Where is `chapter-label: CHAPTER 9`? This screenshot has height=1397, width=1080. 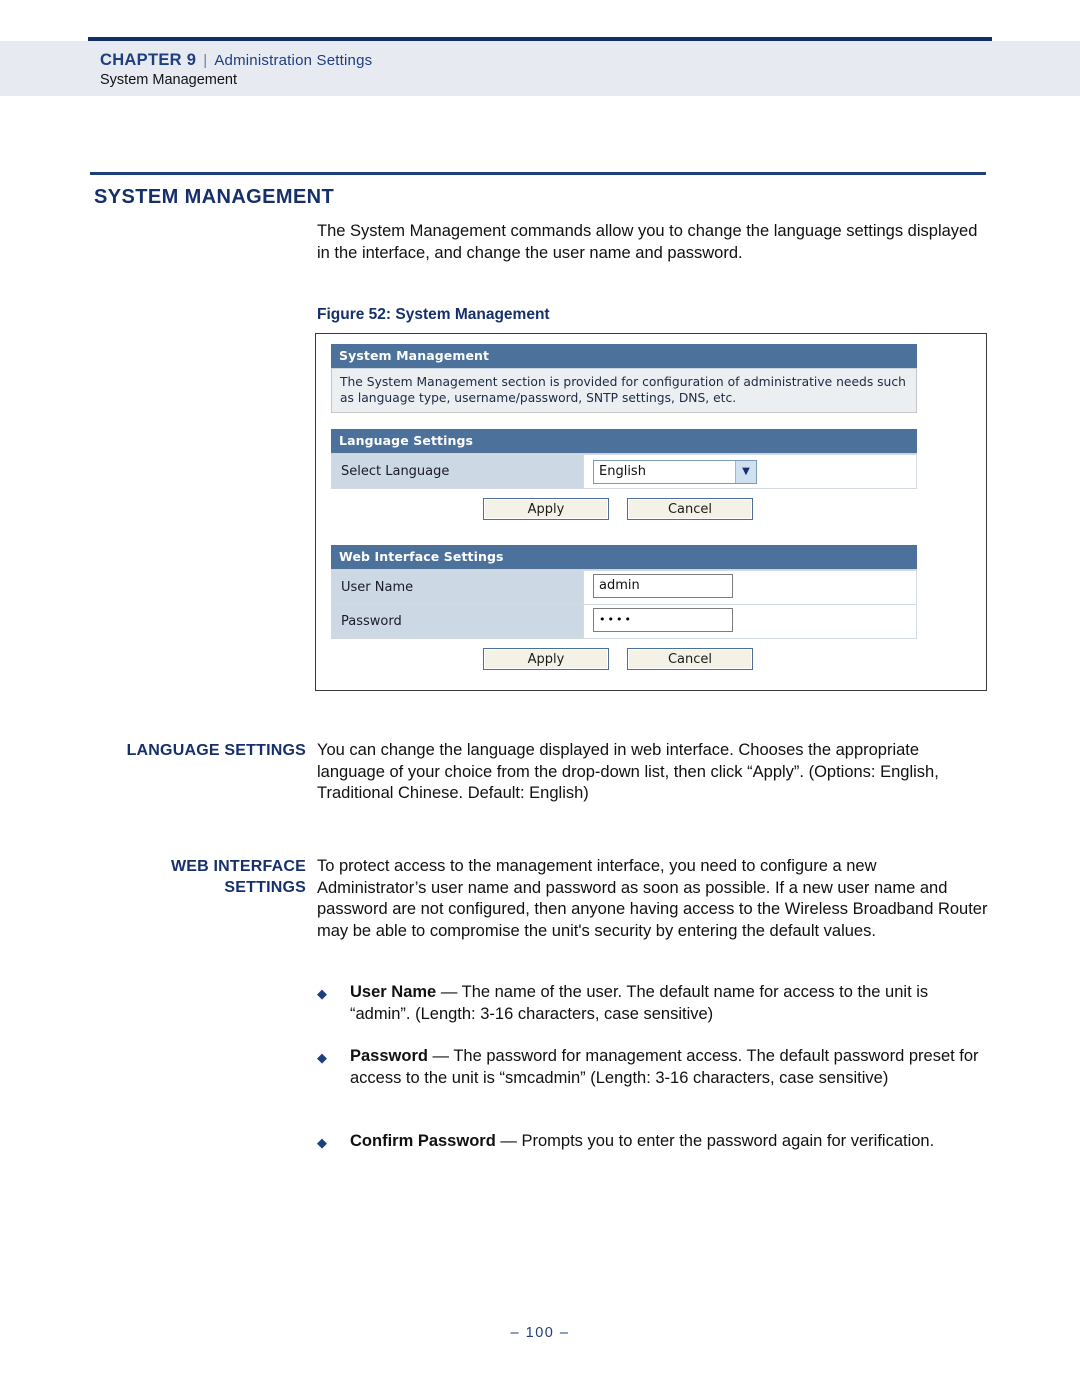 chapter-label: CHAPTER 9 is located at coordinates (148, 60).